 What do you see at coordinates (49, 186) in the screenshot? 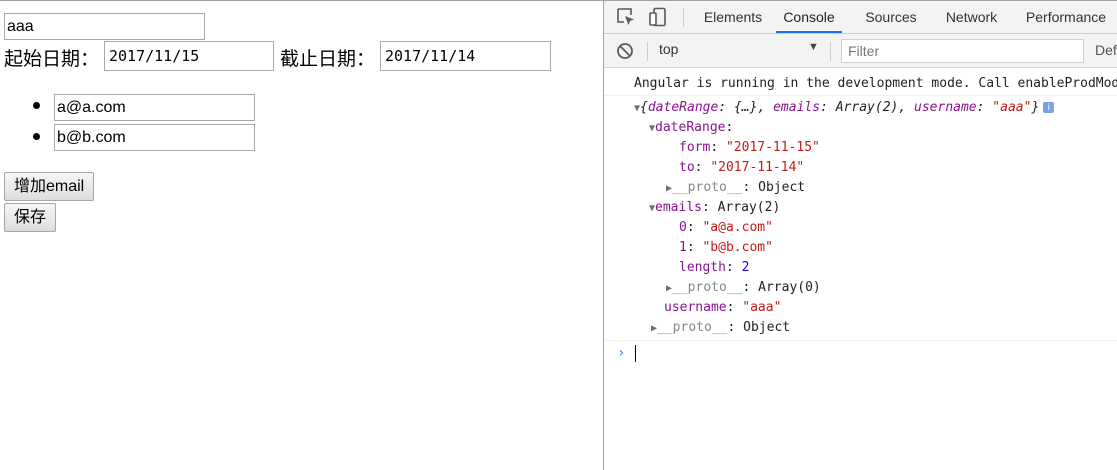
I see `add-email-button: 增加email` at bounding box center [49, 186].